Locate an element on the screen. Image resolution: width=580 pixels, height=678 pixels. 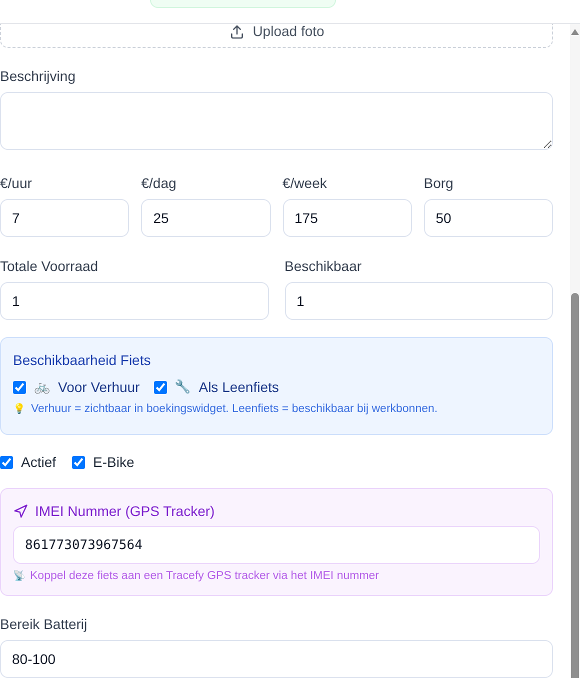
emoji-icon: 🔧 is located at coordinates (182, 387).